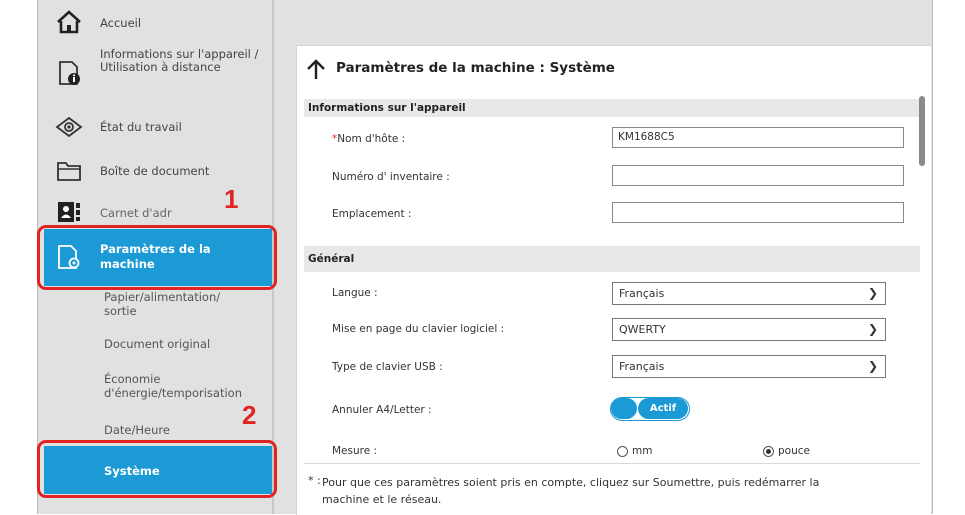 Image resolution: width=965 pixels, height=515 pixels. I want to click on sidebar-item-label: Carnet d'adr, so click(136, 213).